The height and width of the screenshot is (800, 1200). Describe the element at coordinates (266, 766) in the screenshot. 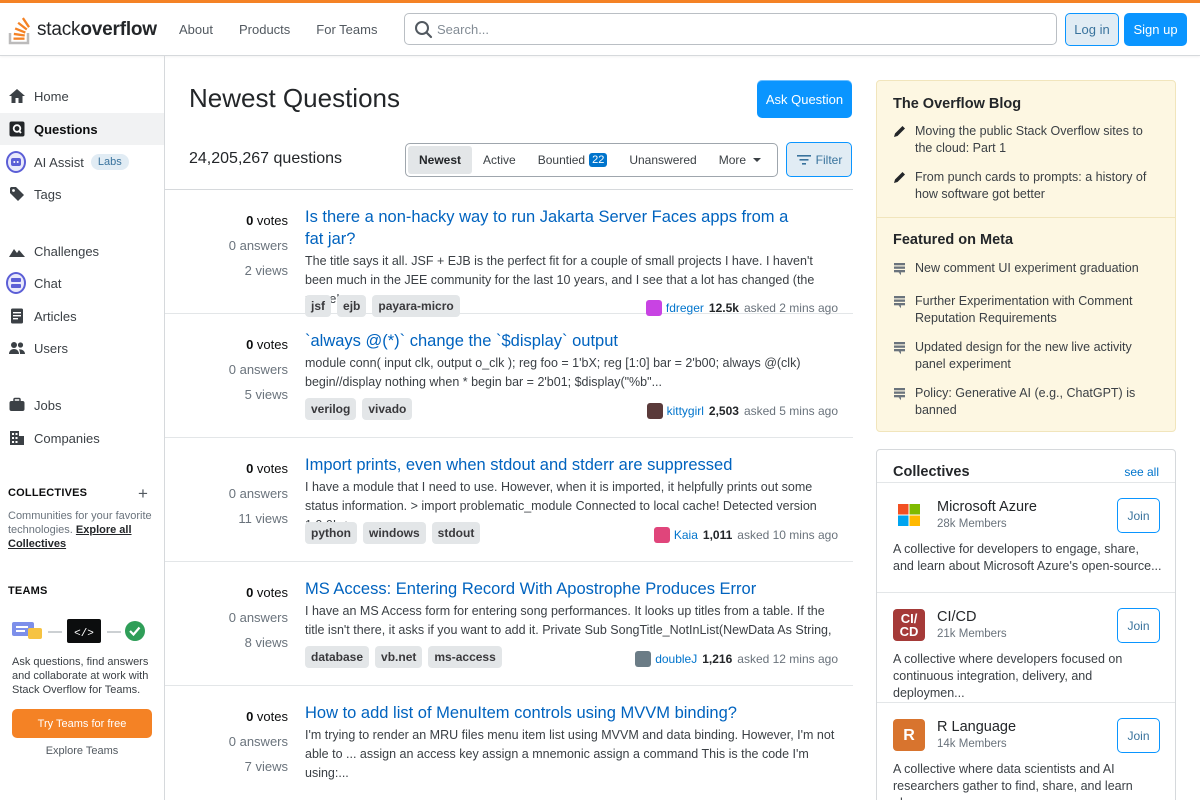

I see `view-count: 7 views` at that location.